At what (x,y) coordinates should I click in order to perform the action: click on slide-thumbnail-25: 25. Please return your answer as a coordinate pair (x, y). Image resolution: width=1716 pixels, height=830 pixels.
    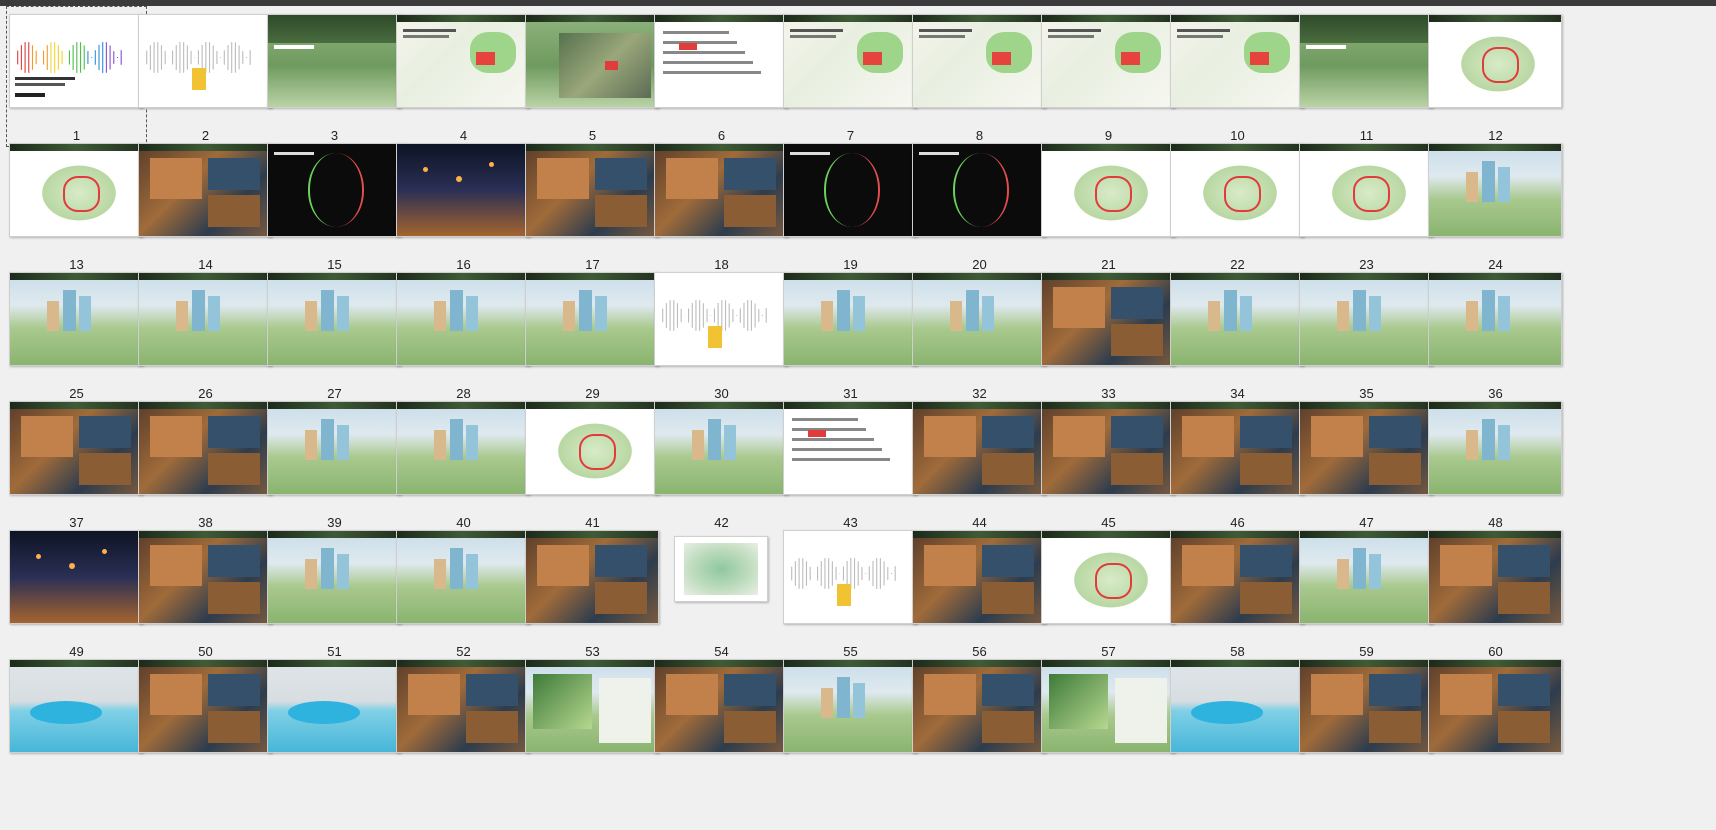
    Looking at the image, I should click on (76, 334).